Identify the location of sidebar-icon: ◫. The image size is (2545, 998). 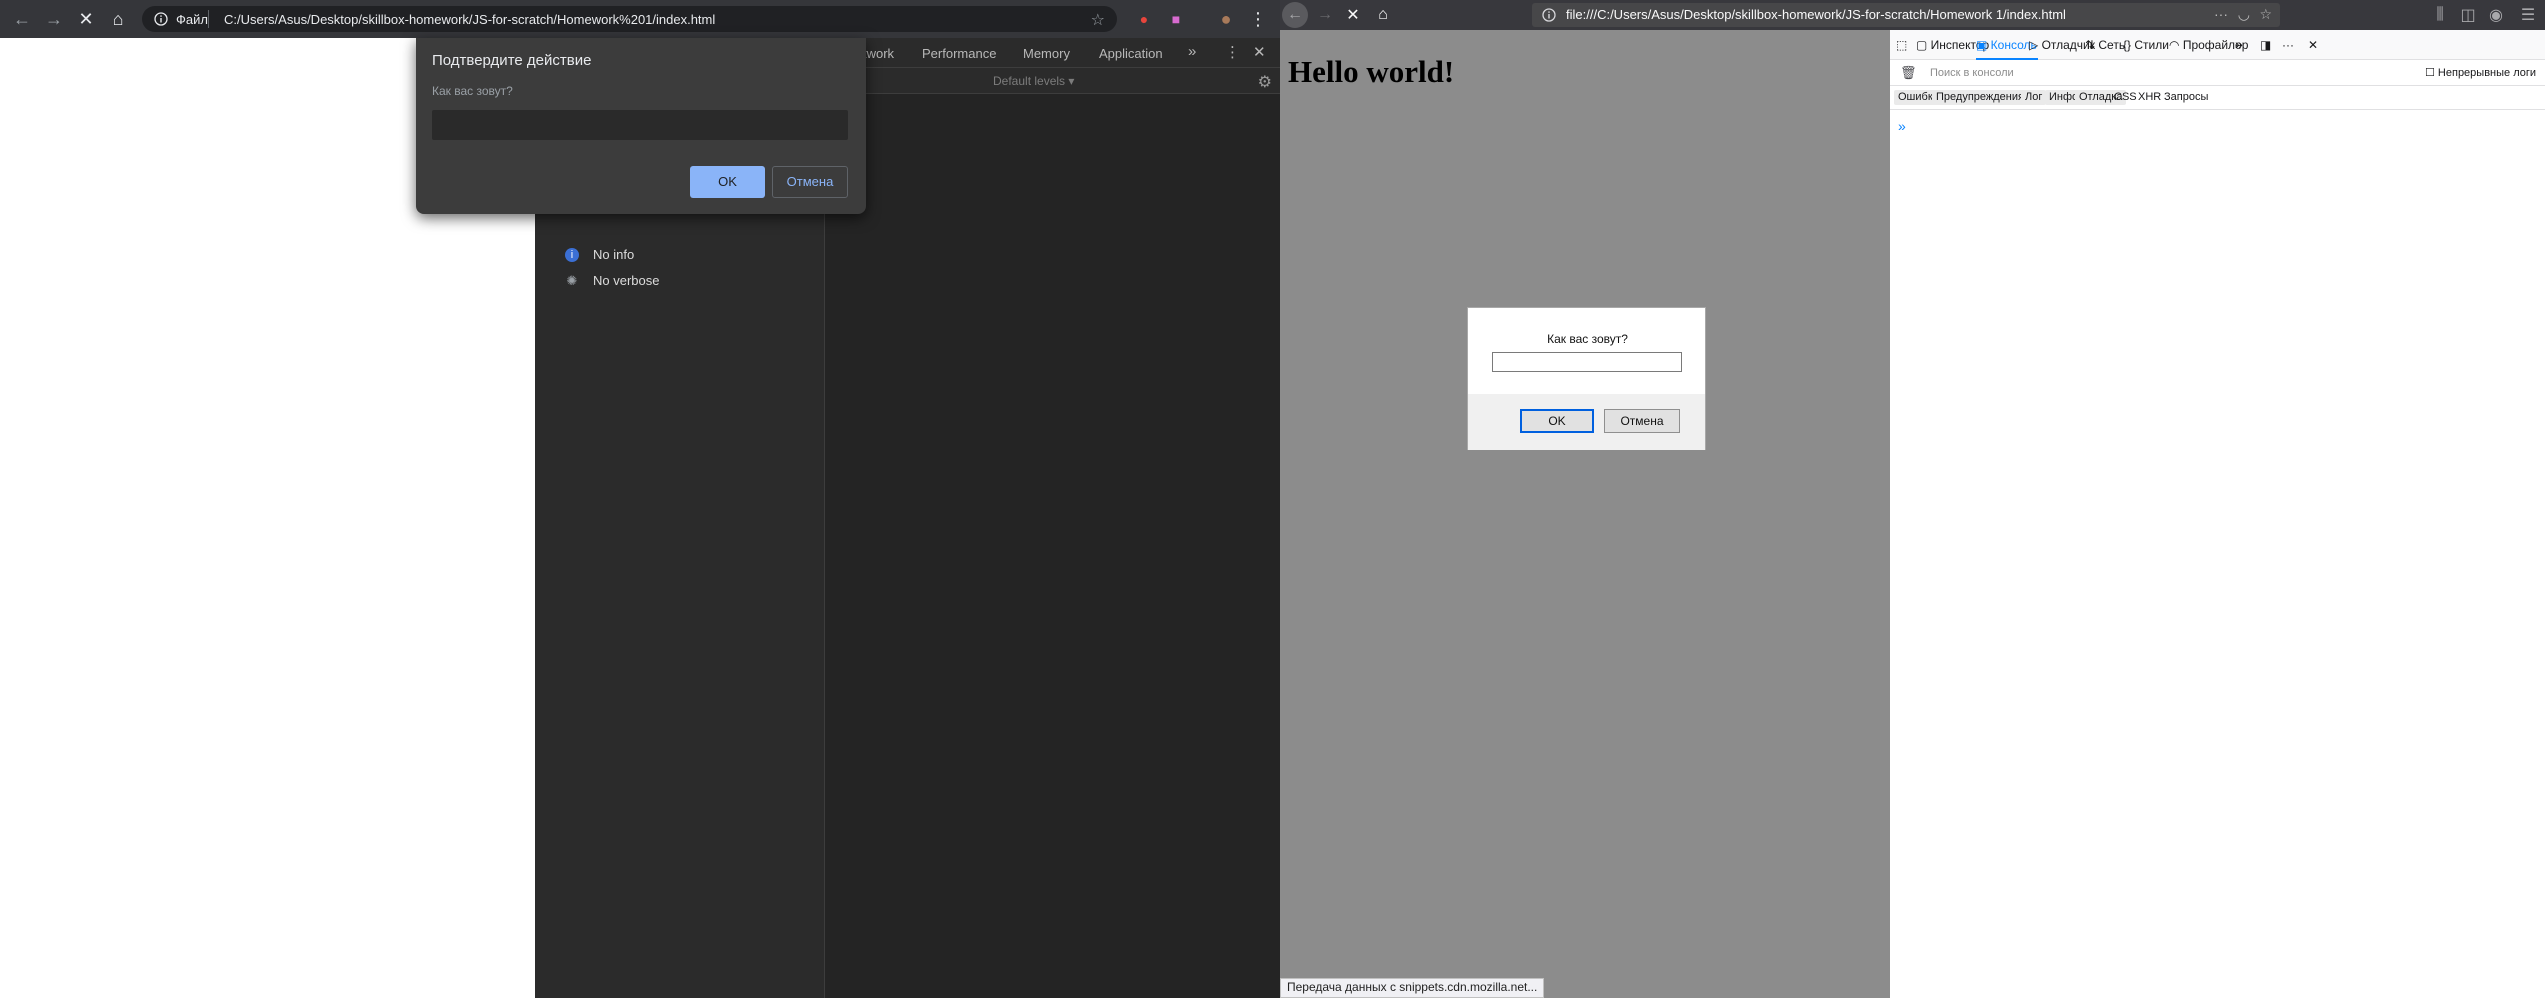
(2468, 15).